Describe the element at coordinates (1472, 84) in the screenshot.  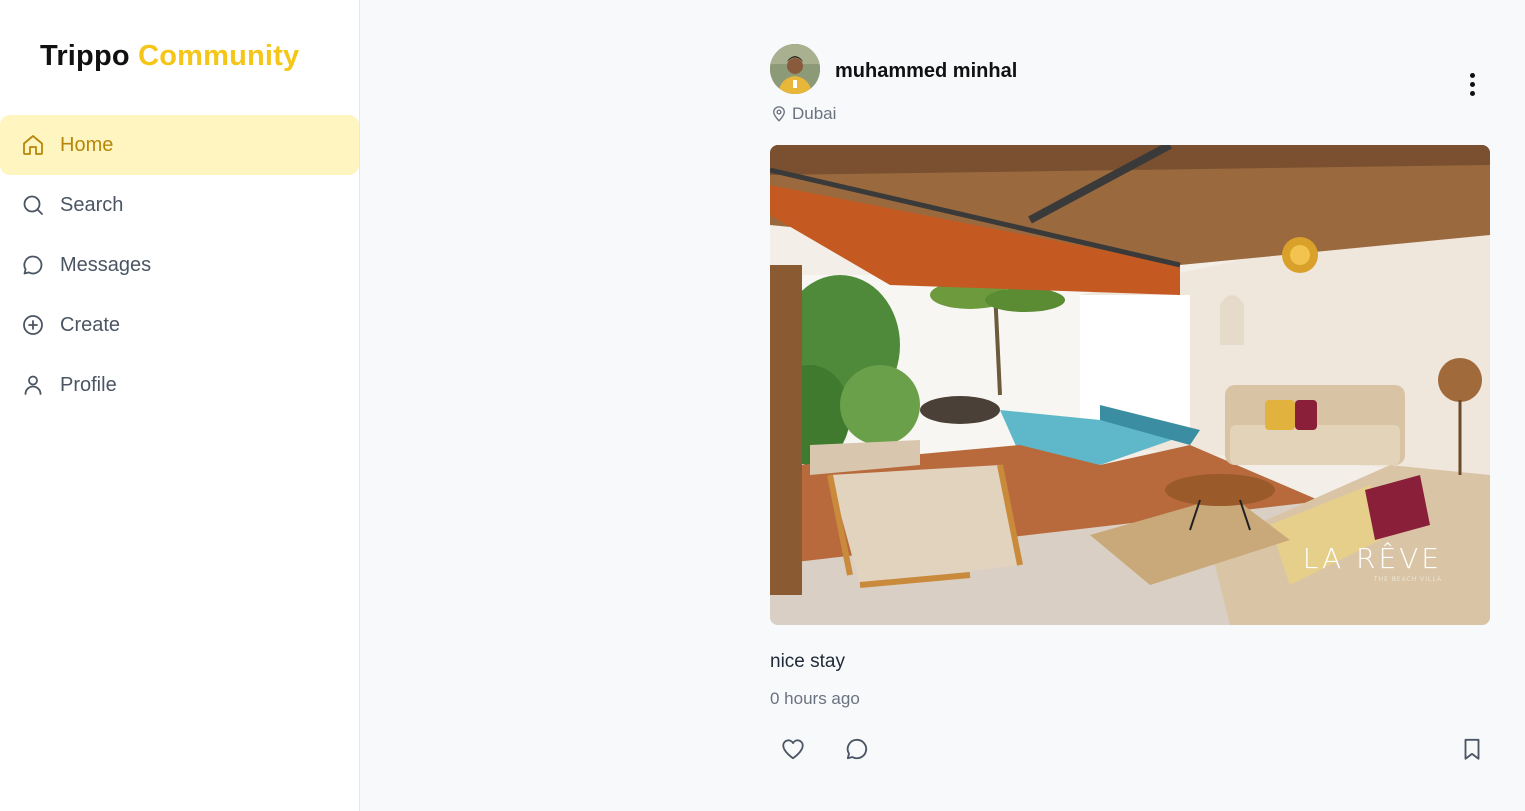
I see `more-vertical-icon` at that location.